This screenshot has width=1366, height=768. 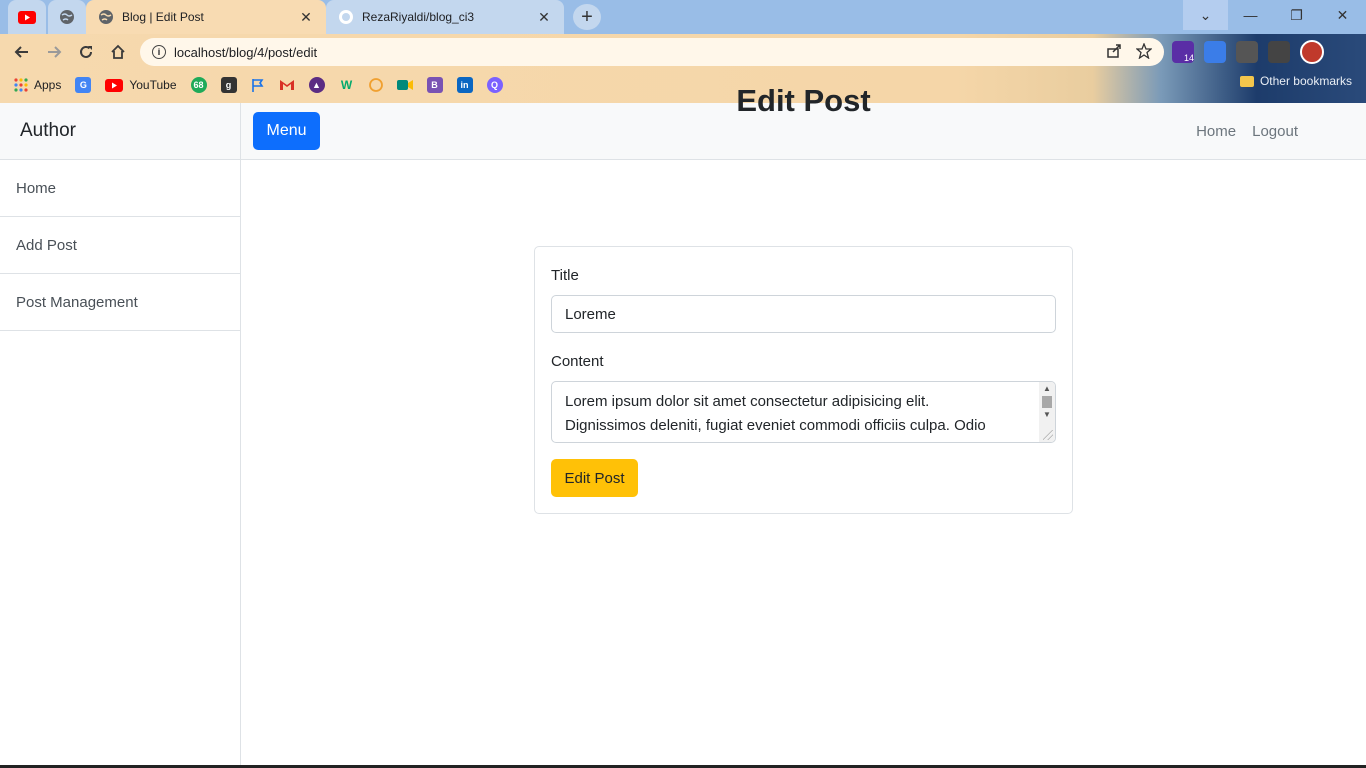 I want to click on sidebar-brand: Author, so click(x=120, y=131).